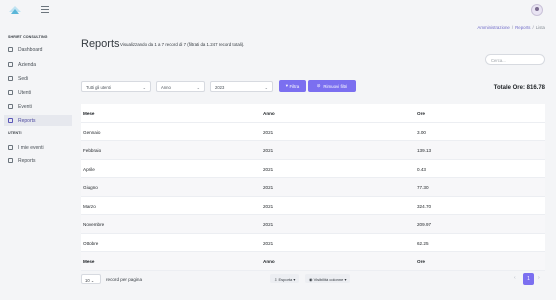 This screenshot has height=300, width=556. Describe the element at coordinates (421, 169) in the screenshot. I see `cell-ore: 0.43` at that location.